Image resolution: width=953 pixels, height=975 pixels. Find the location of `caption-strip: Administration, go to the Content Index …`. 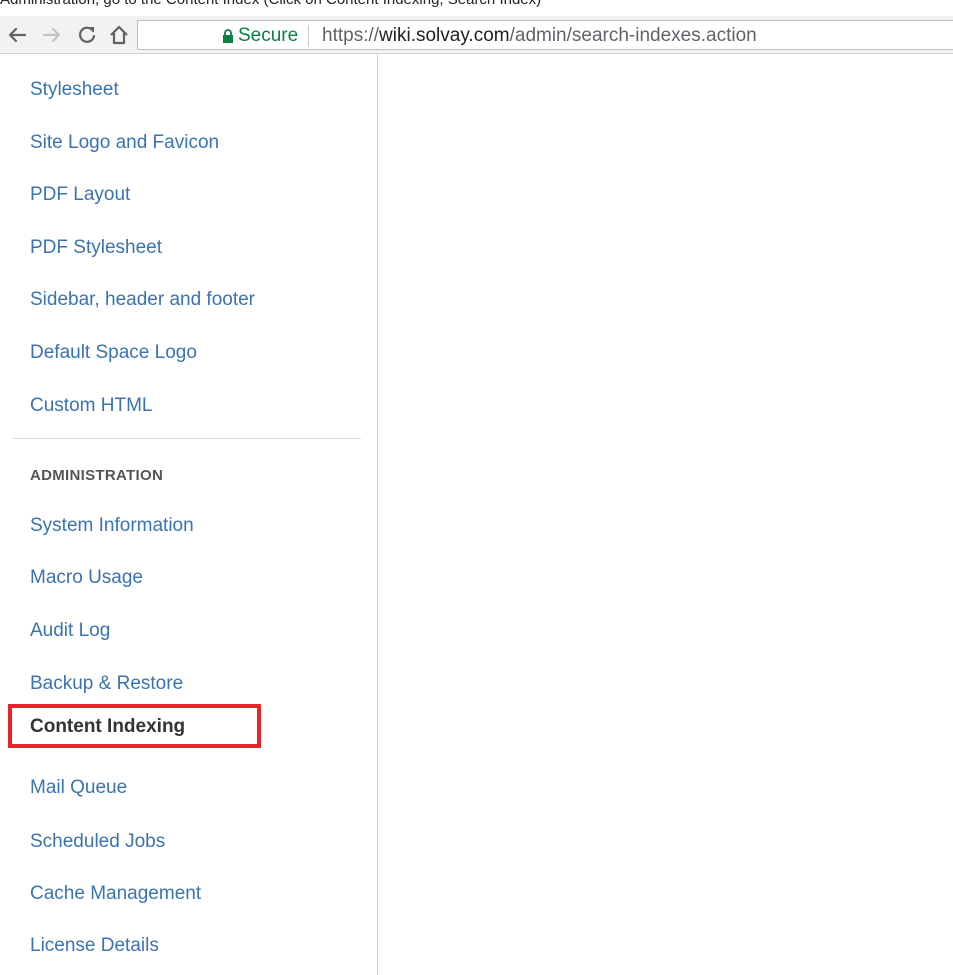

caption-strip: Administration, go to the Content Index … is located at coordinates (476, 8).